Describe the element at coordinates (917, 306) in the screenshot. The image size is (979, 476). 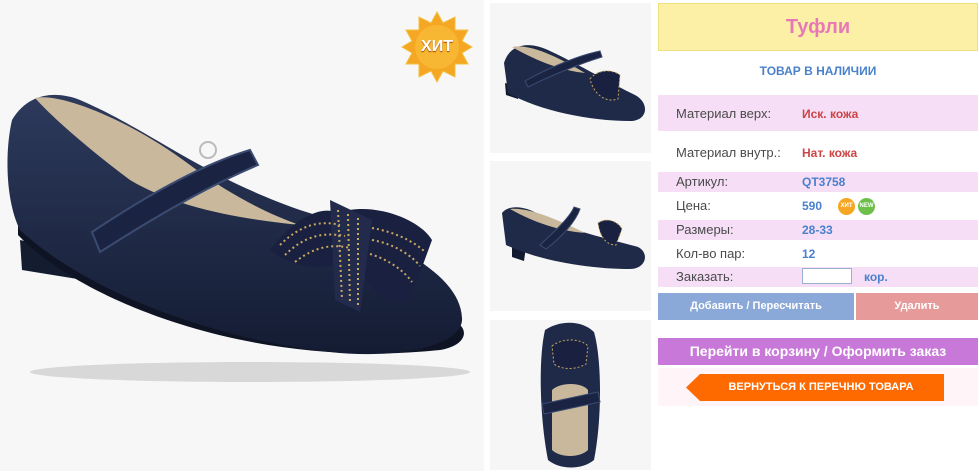
I see `delete-button: Удалить` at that location.